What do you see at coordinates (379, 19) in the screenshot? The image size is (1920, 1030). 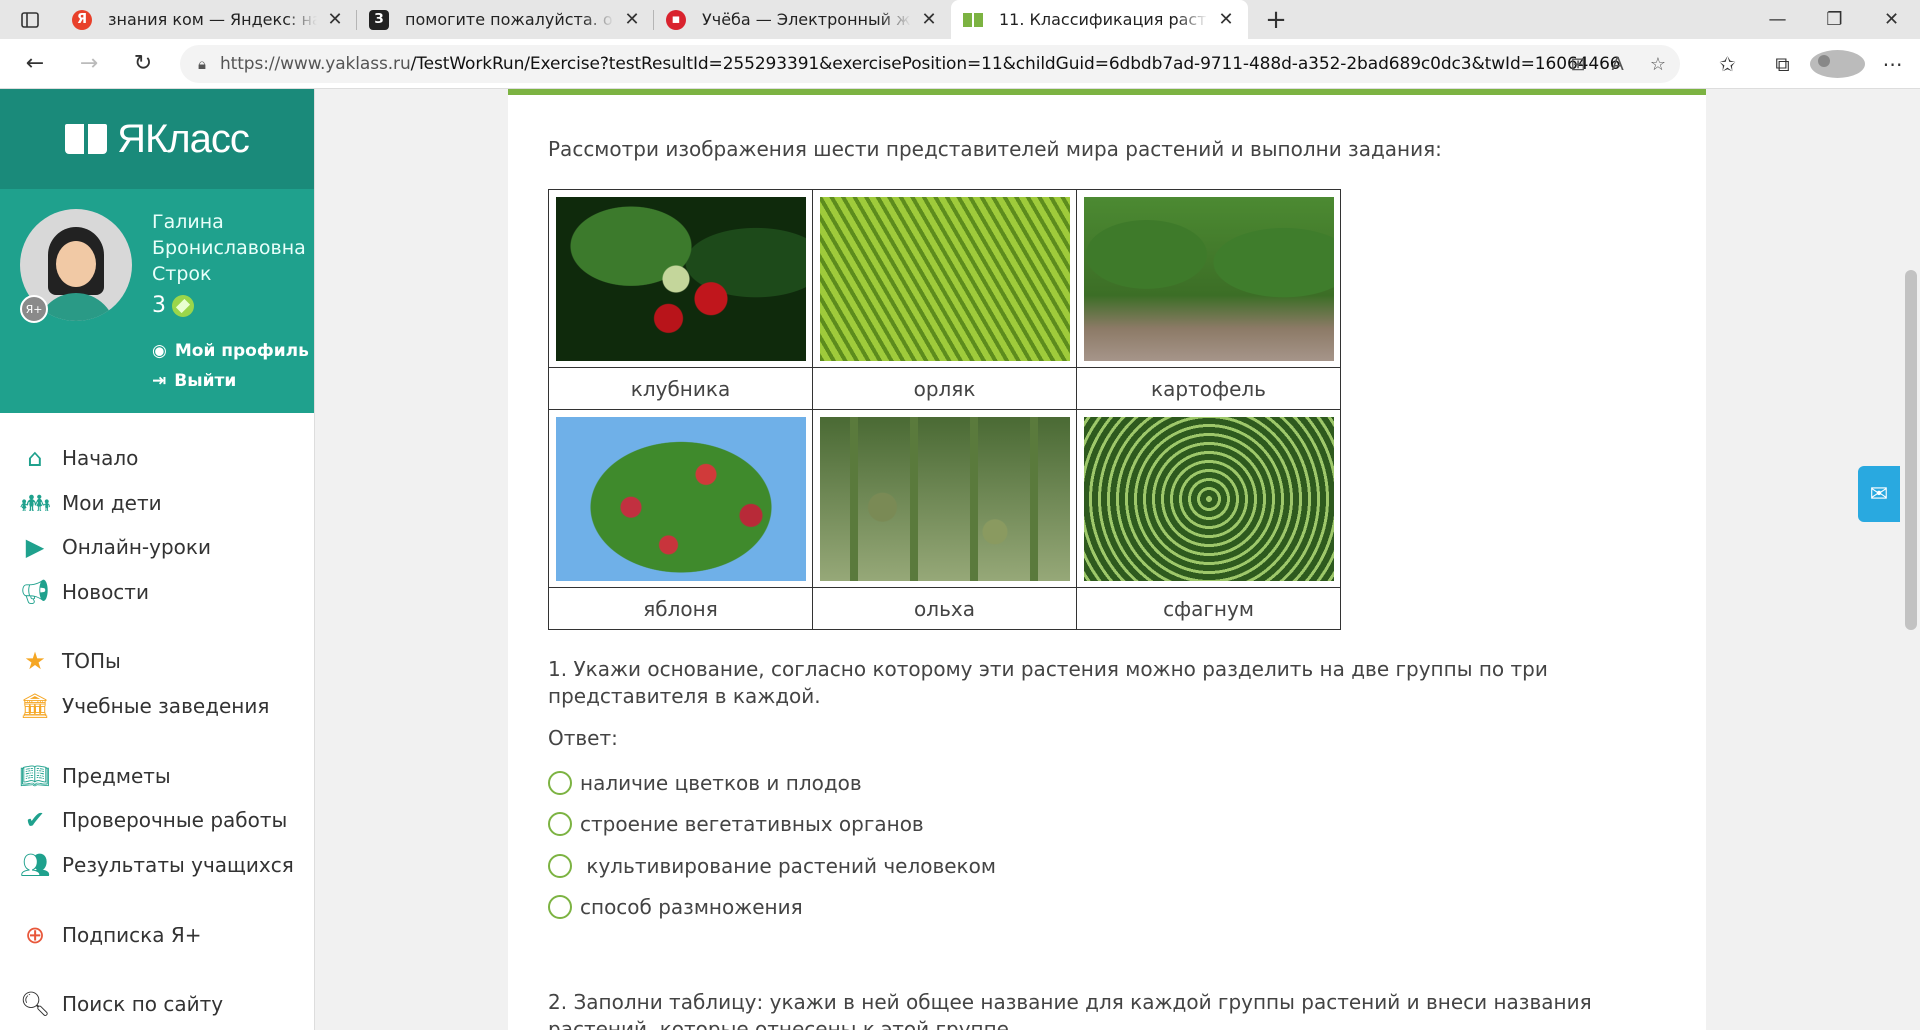 I see `znanija-favicon-icon: З` at bounding box center [379, 19].